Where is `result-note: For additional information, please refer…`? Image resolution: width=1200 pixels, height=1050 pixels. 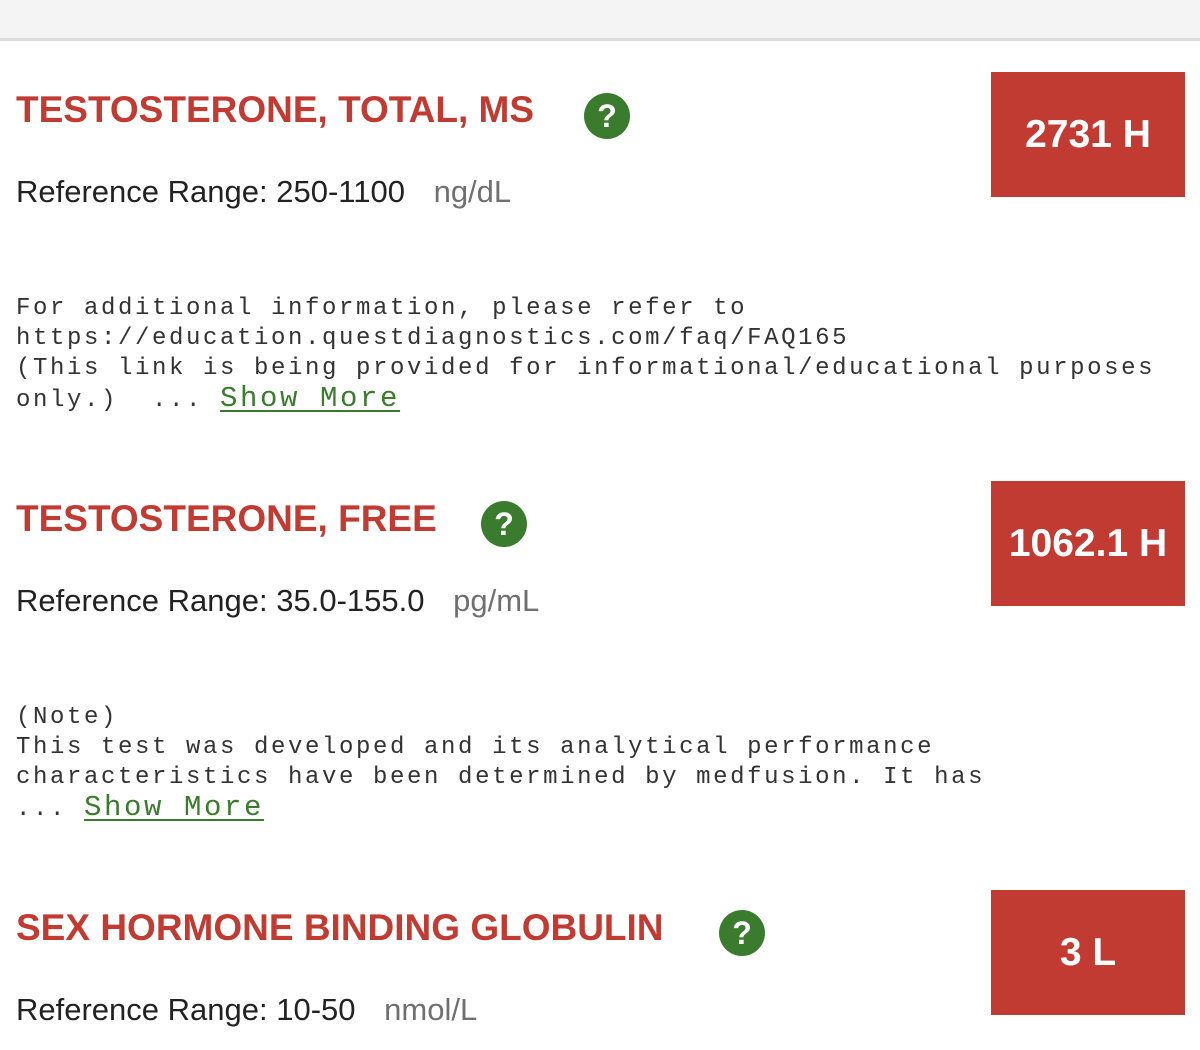 result-note: For additional information, please refer… is located at coordinates (585, 340).